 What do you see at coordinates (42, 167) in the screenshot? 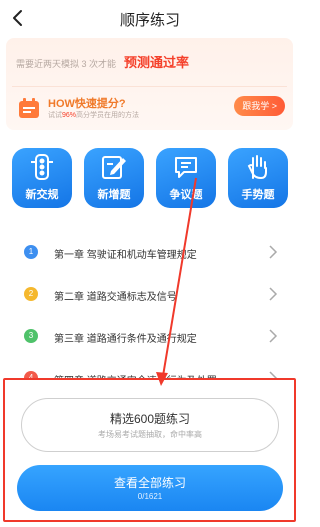
I see `traffic-light-icon` at bounding box center [42, 167].